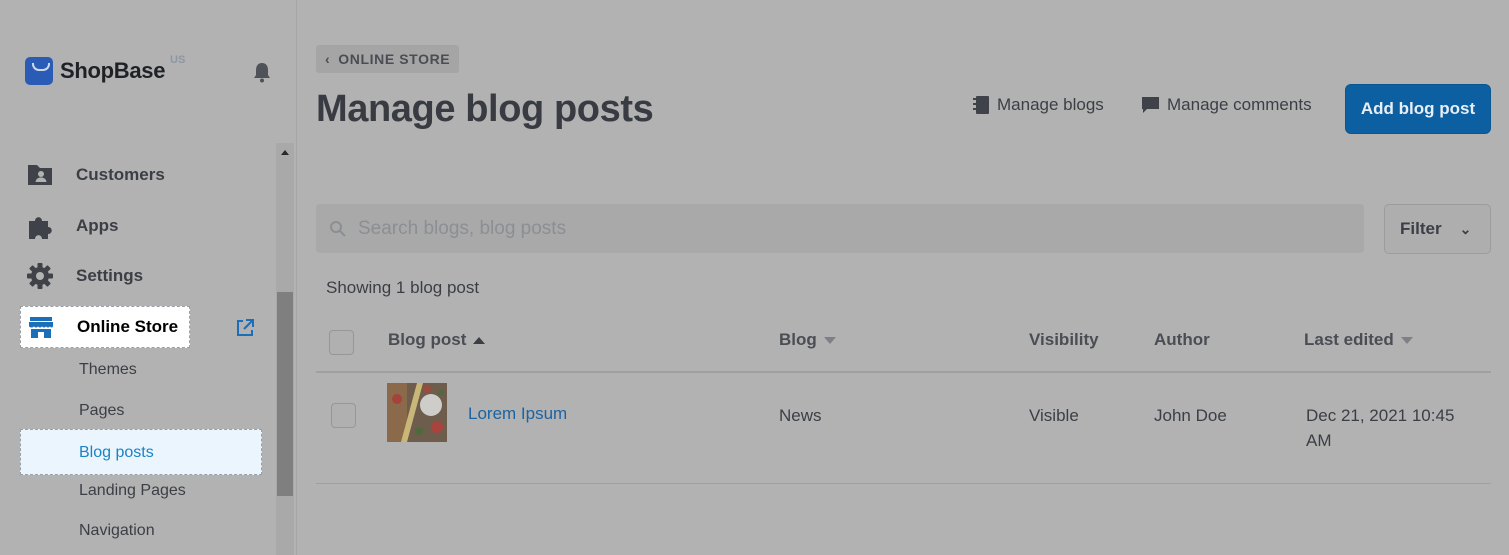  I want to click on column-header-author: Author, so click(1182, 340).